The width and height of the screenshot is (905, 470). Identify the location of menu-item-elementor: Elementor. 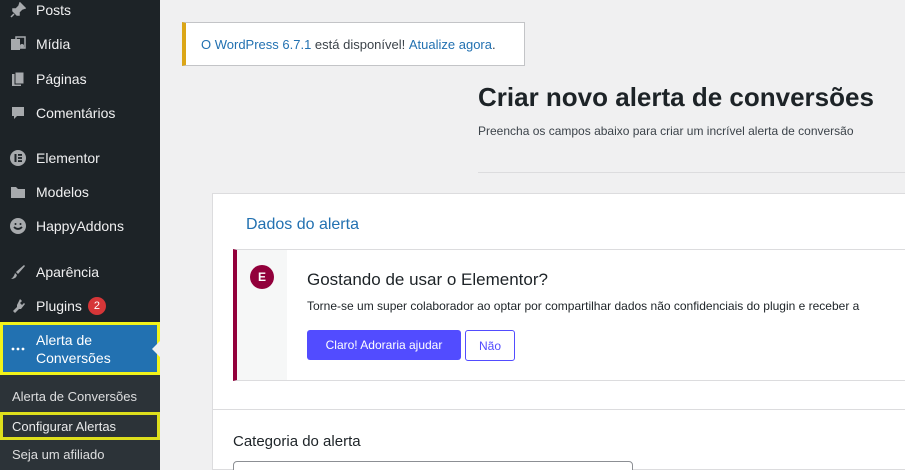
(80, 158).